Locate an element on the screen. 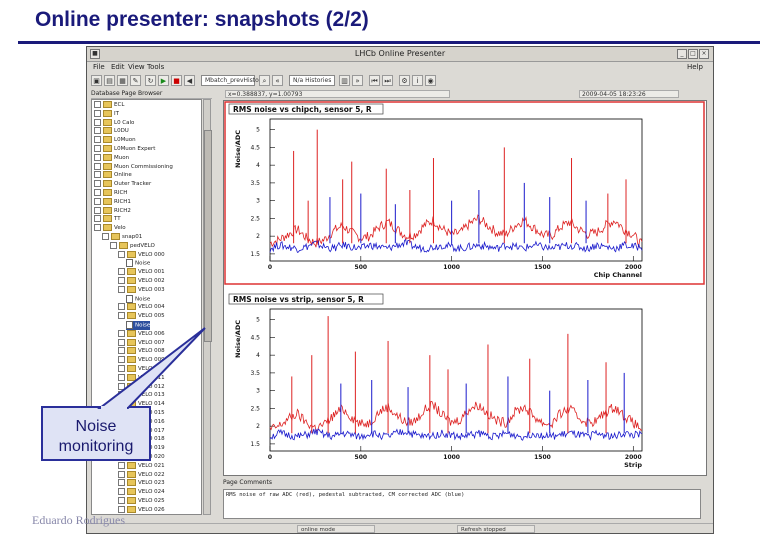  tree-folder-item: VELO 008 is located at coordinates (141, 351).